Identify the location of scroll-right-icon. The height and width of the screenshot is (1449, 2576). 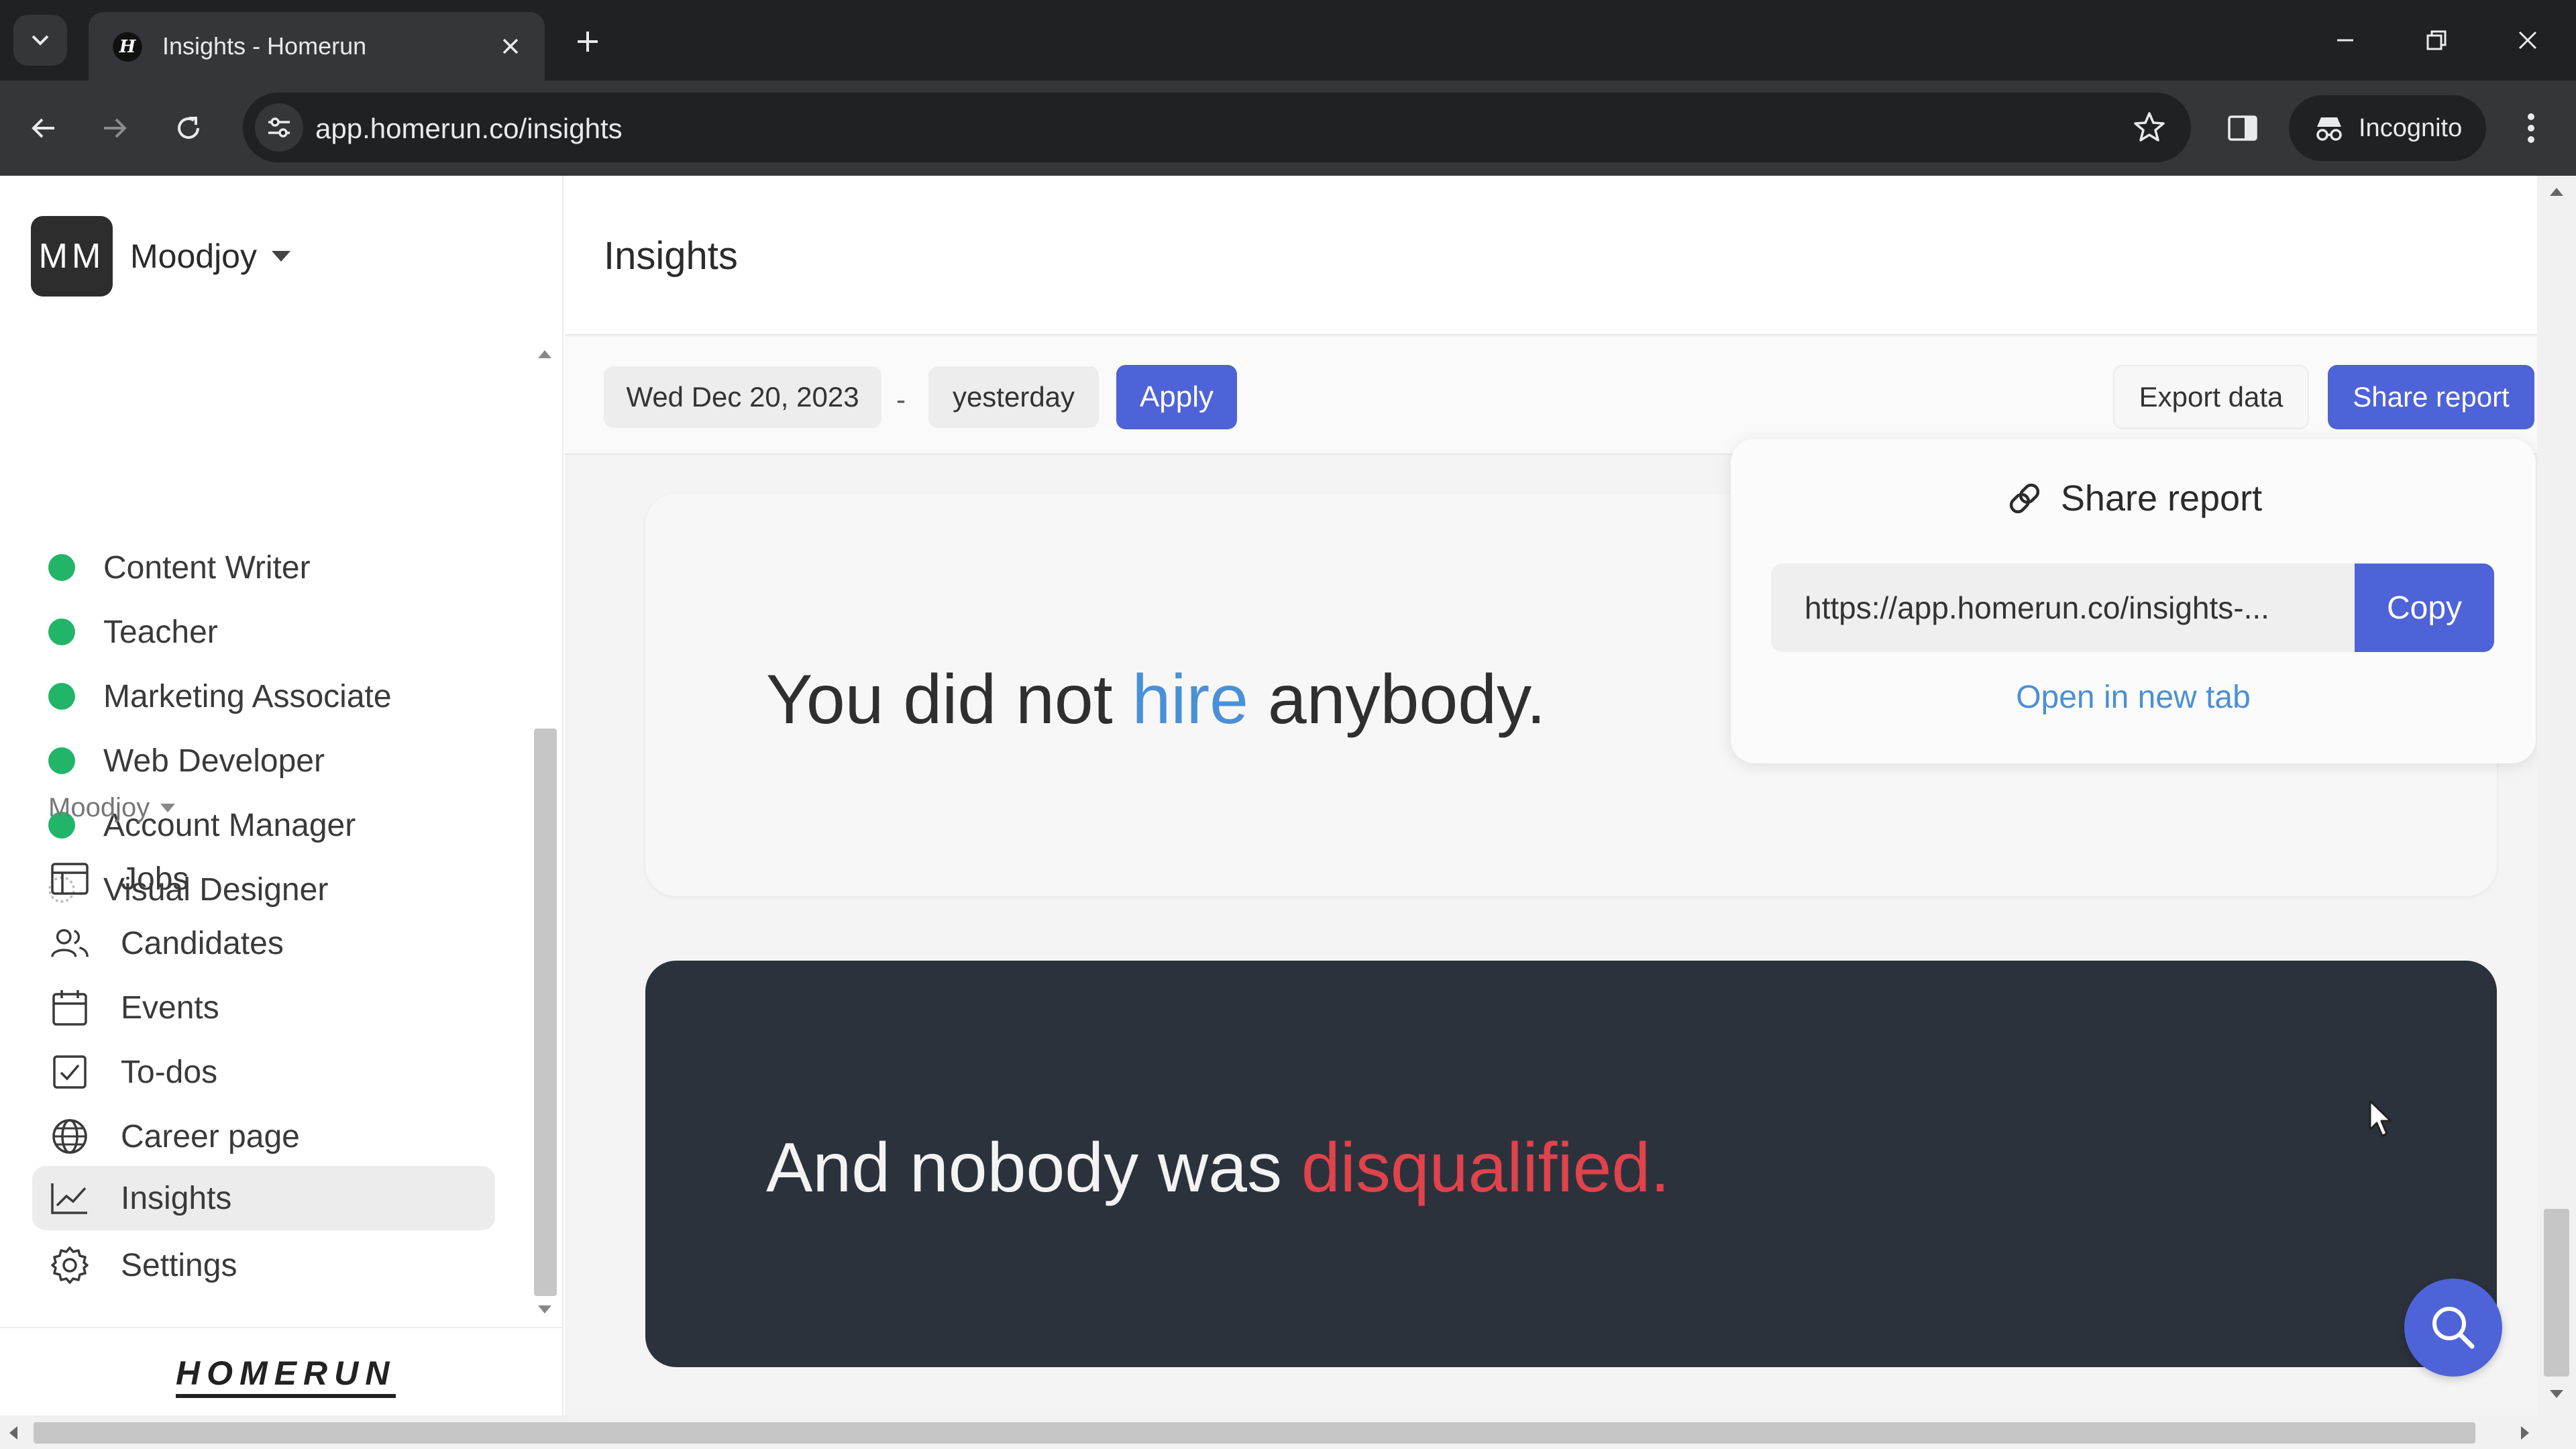
(2525, 1433).